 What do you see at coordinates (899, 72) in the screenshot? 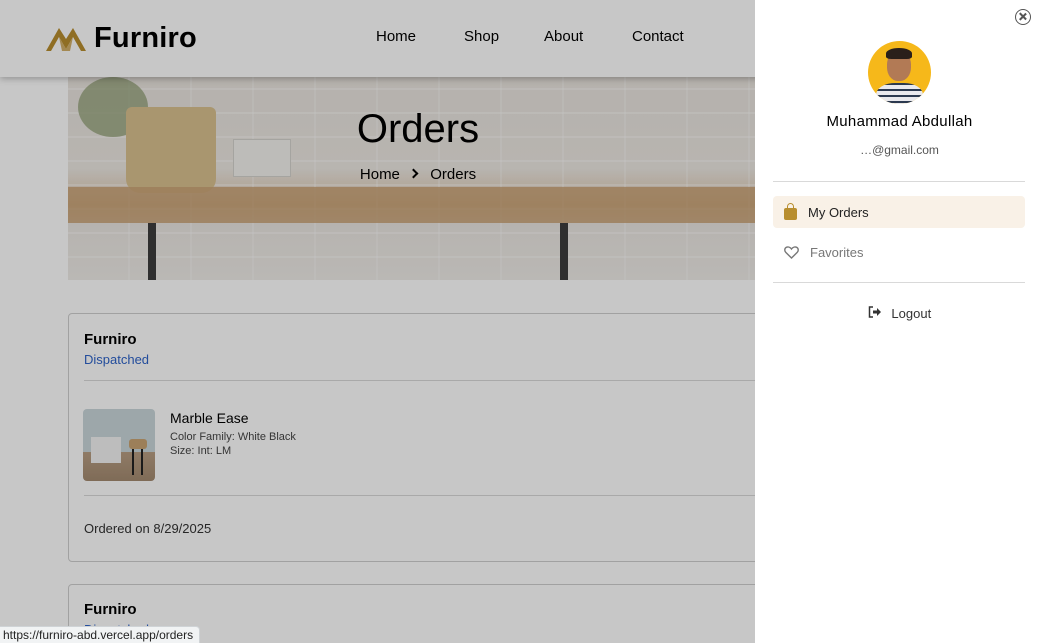
I see `avatar` at bounding box center [899, 72].